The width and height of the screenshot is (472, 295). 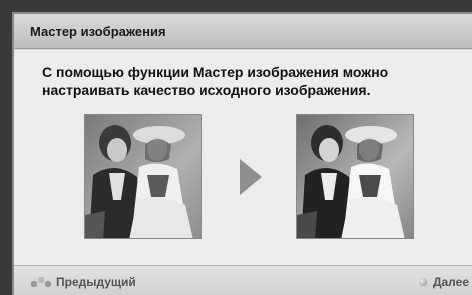 What do you see at coordinates (41, 282) in the screenshot?
I see `remote-button-icon` at bounding box center [41, 282].